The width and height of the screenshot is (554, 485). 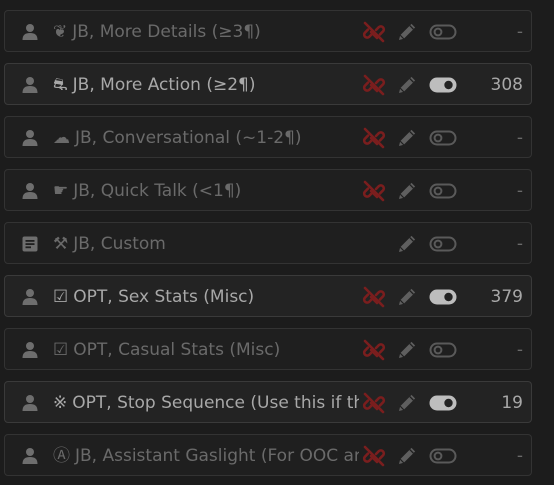 What do you see at coordinates (30, 244) in the screenshot?
I see `document-icon` at bounding box center [30, 244].